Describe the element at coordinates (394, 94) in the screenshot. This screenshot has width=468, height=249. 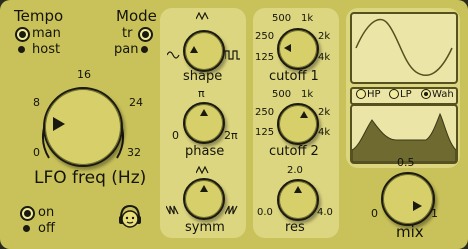
I see `filter-lp-radio` at that location.